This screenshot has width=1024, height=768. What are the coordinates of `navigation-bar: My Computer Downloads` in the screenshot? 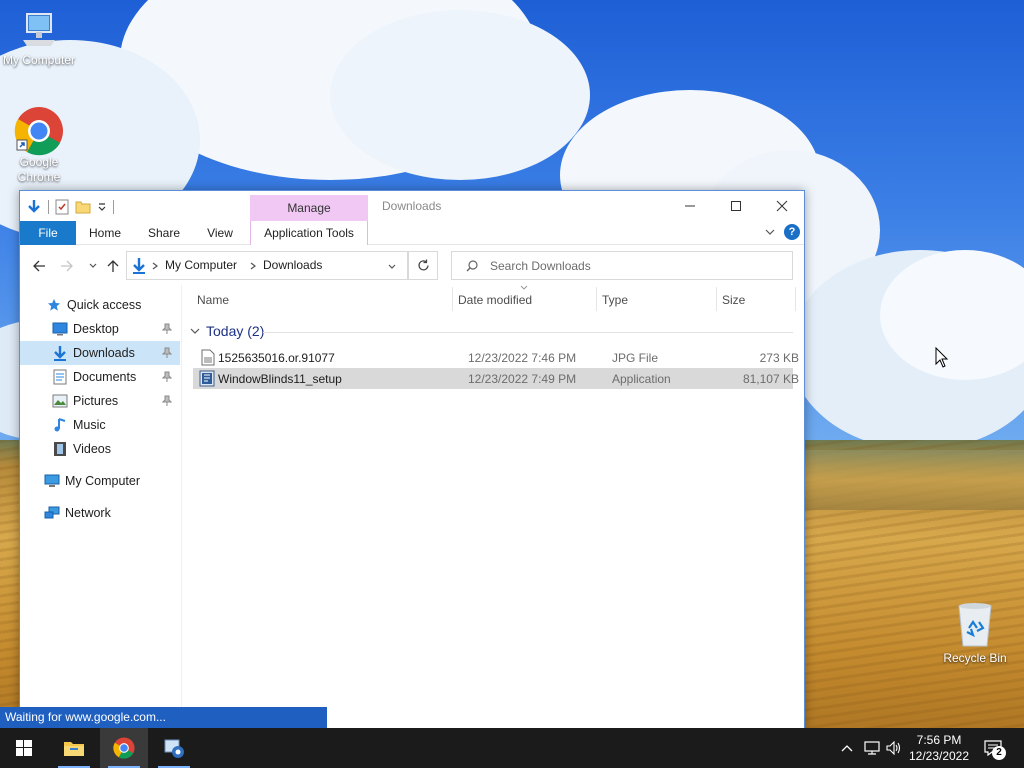 It's located at (412, 265).